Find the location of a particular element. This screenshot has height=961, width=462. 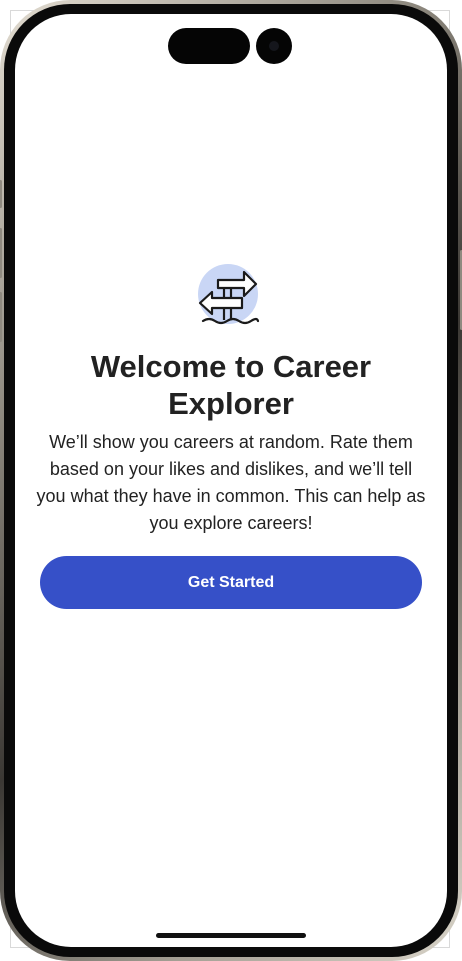

get-started-button: Get Started is located at coordinates (231, 582).